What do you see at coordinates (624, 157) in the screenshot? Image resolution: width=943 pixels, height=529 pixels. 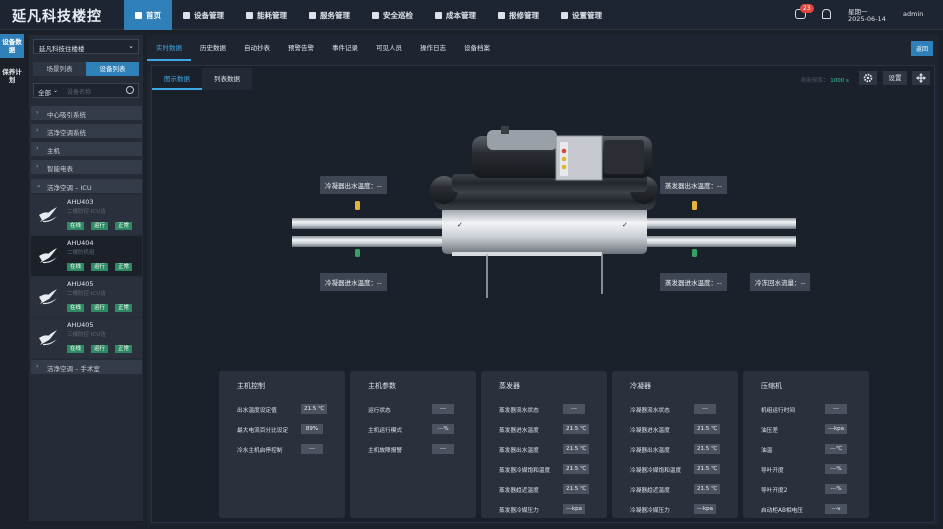 I see `starter` at bounding box center [624, 157].